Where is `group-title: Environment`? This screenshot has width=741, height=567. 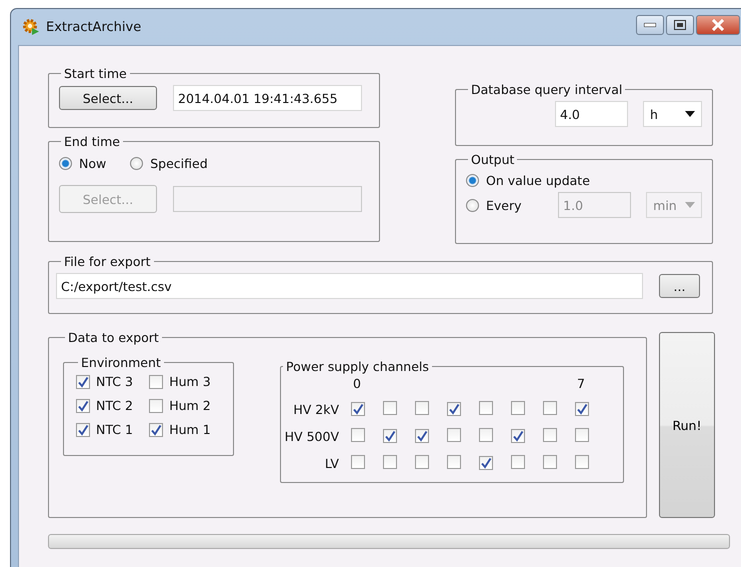
group-title: Environment is located at coordinates (121, 362).